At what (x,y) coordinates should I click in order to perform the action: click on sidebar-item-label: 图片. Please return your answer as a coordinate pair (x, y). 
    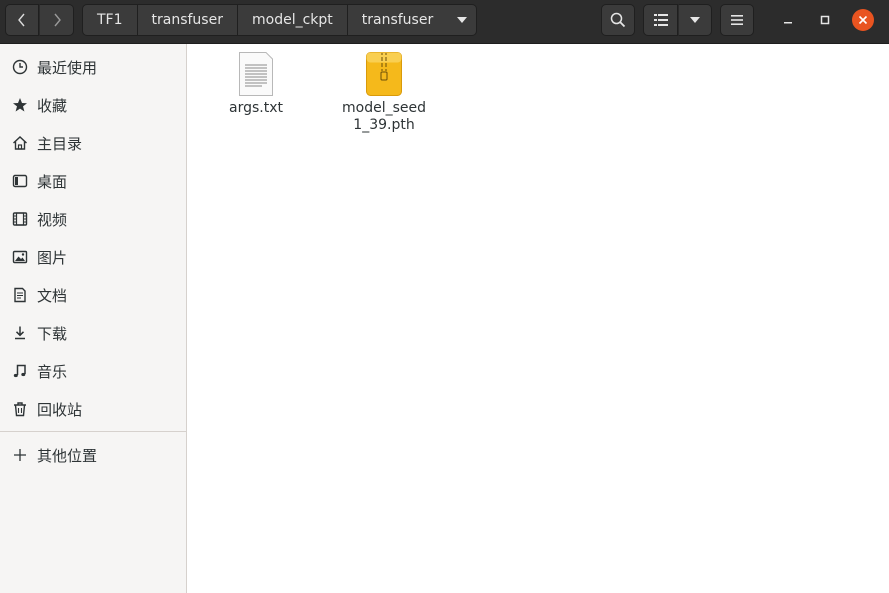
    Looking at the image, I should click on (52, 257).